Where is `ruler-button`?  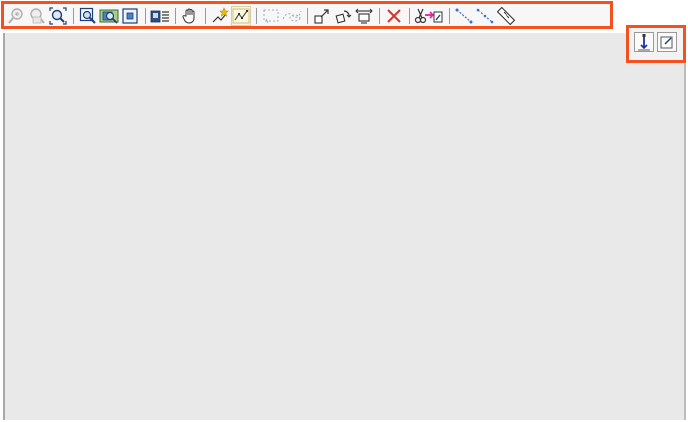
ruler-button is located at coordinates (506, 16).